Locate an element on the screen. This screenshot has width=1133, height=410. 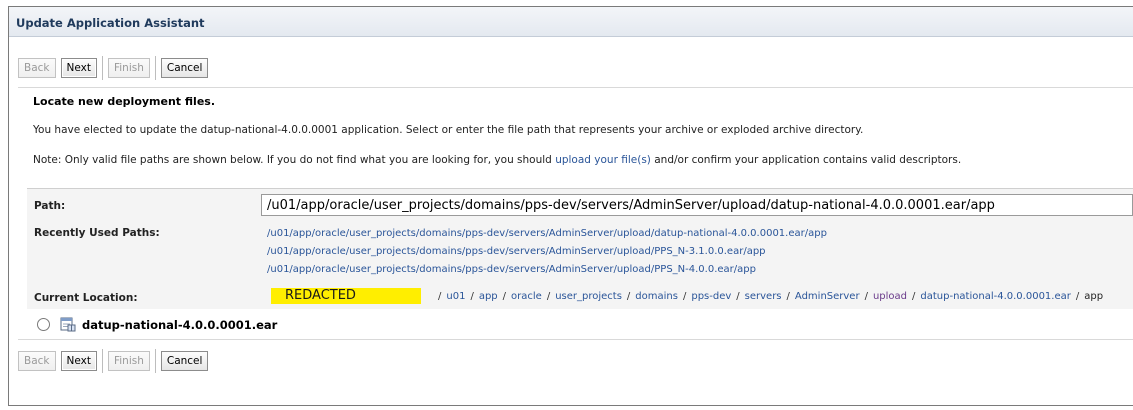
crumb-link: app is located at coordinates (488, 296).